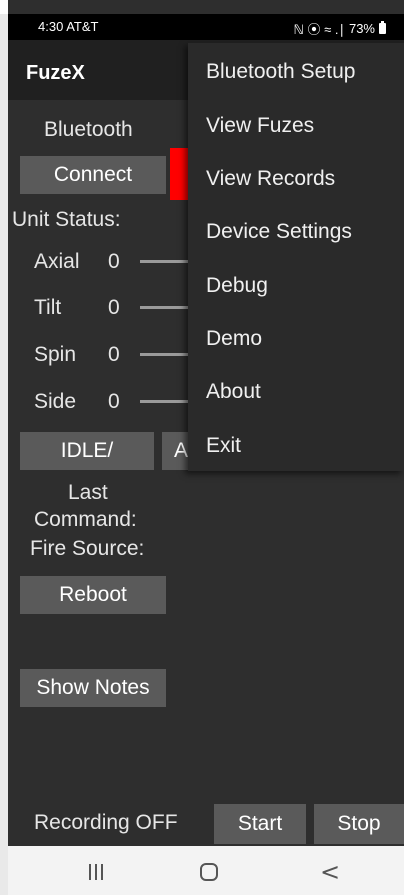  Describe the element at coordinates (114, 401) in the screenshot. I see `sensor-side-value: 0` at that location.